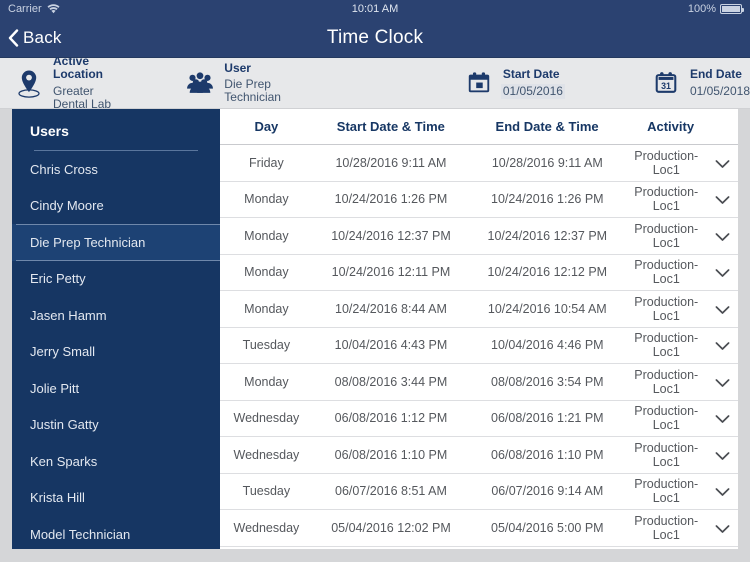 The height and width of the screenshot is (562, 750). I want to click on users-sidebar-title: Users, so click(49, 131).